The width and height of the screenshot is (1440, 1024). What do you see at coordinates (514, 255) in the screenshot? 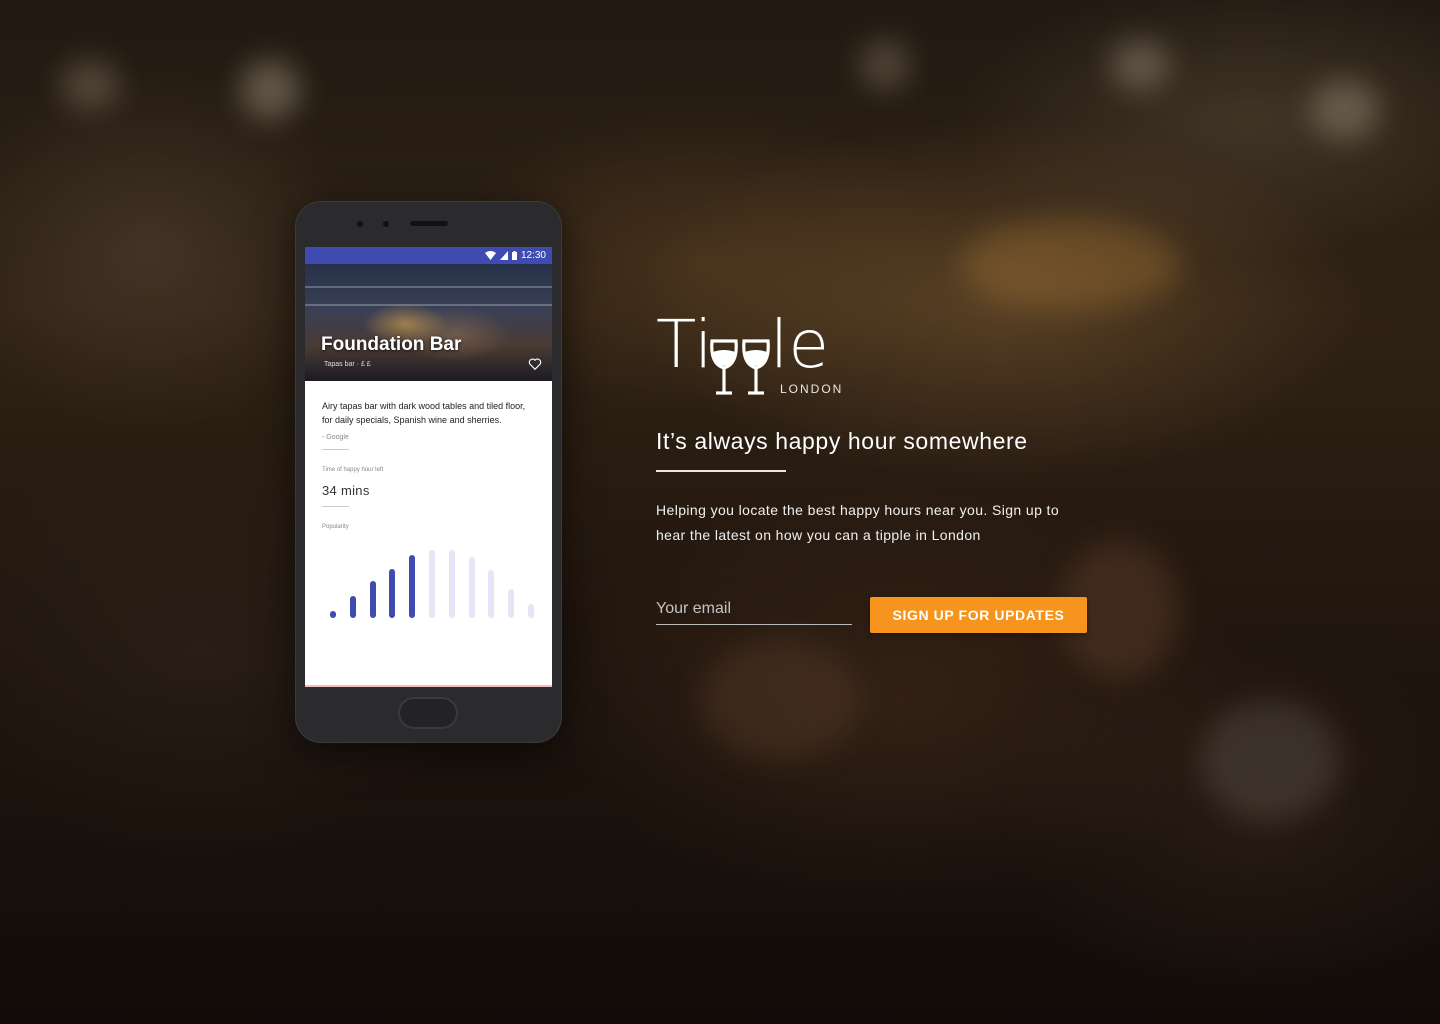
I see `battery-icon` at bounding box center [514, 255].